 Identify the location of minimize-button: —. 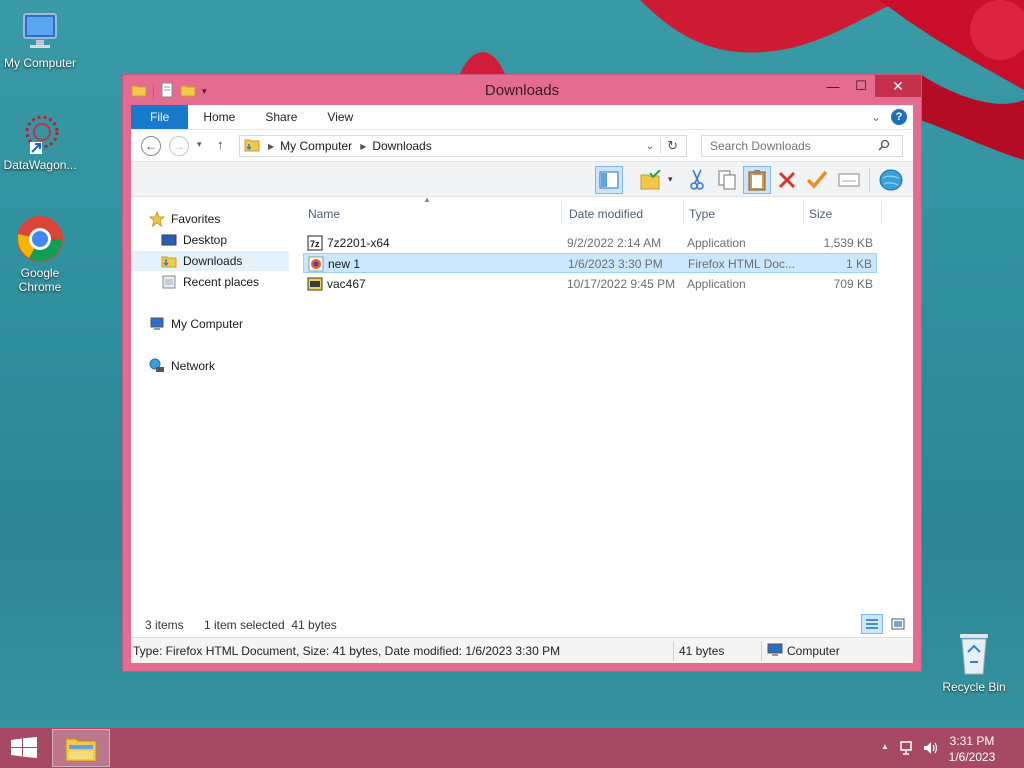
(833, 86).